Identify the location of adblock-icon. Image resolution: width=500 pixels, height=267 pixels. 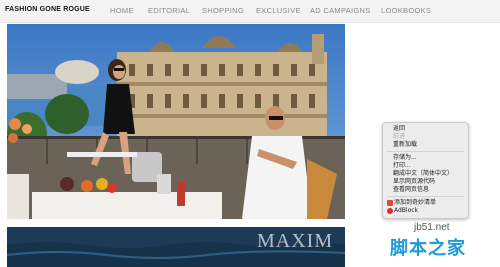
(390, 211).